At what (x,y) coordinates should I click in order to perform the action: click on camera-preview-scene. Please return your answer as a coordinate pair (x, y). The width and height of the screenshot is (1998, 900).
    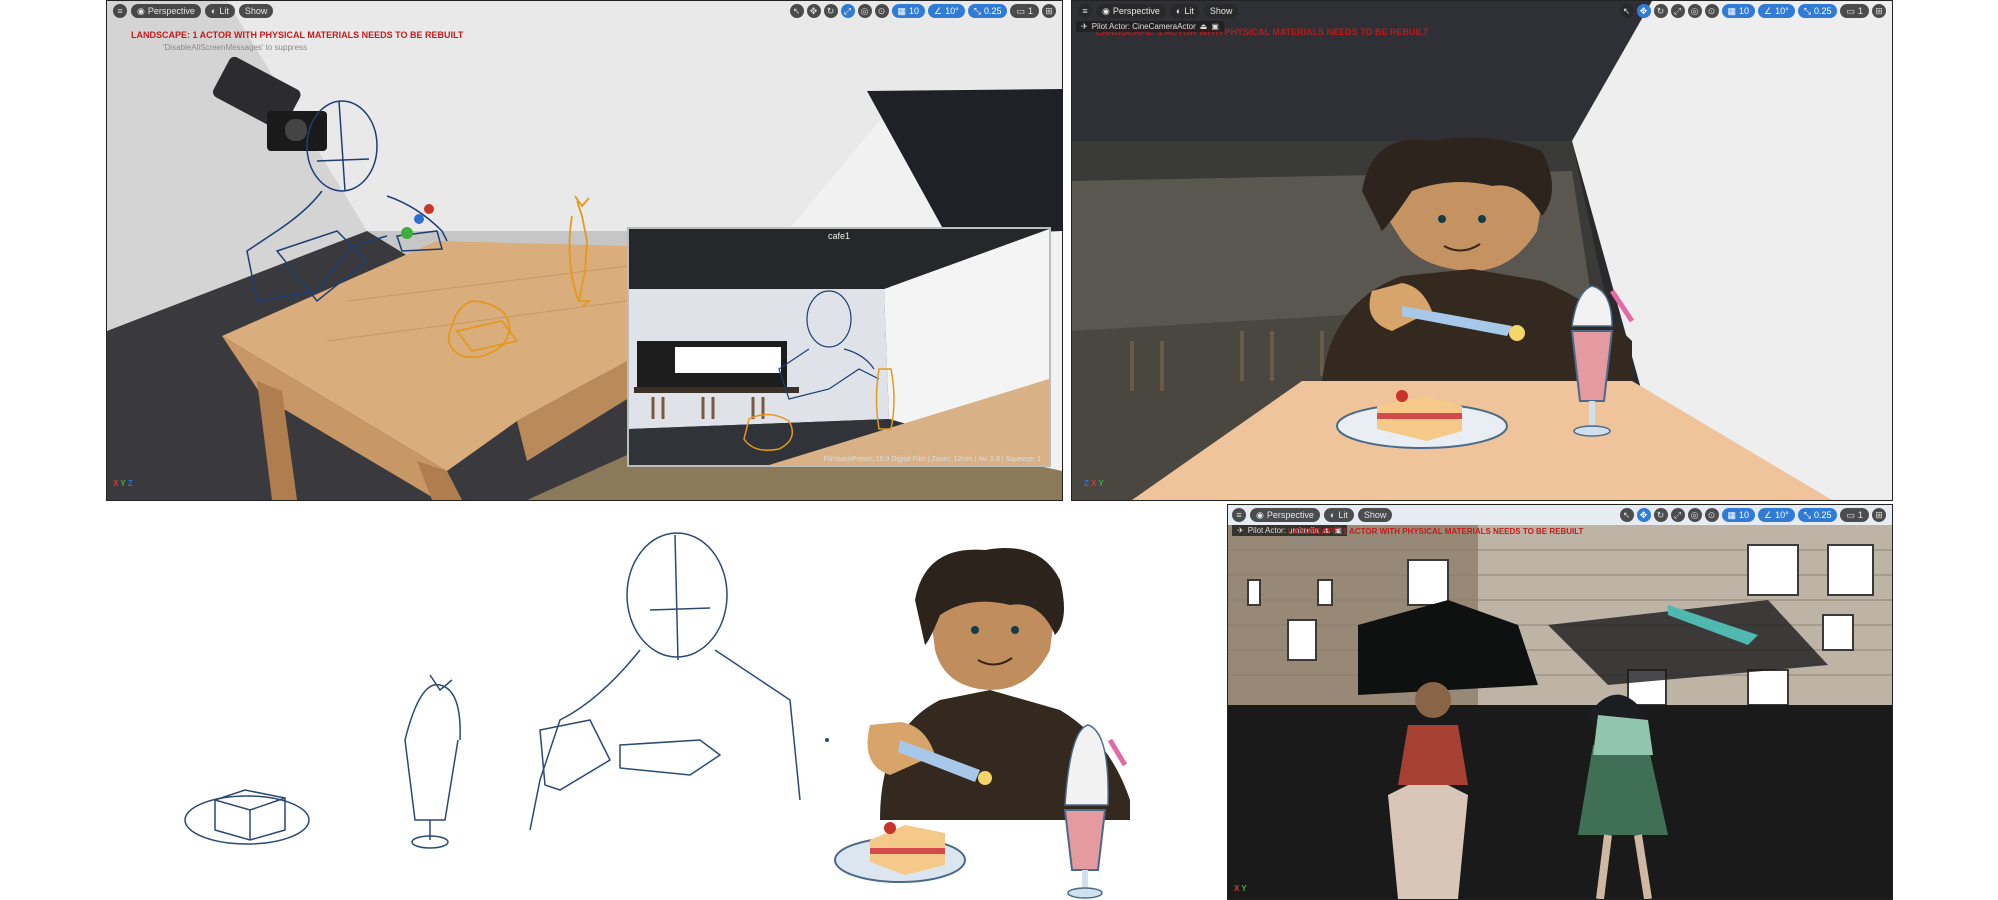
    Looking at the image, I should click on (839, 347).